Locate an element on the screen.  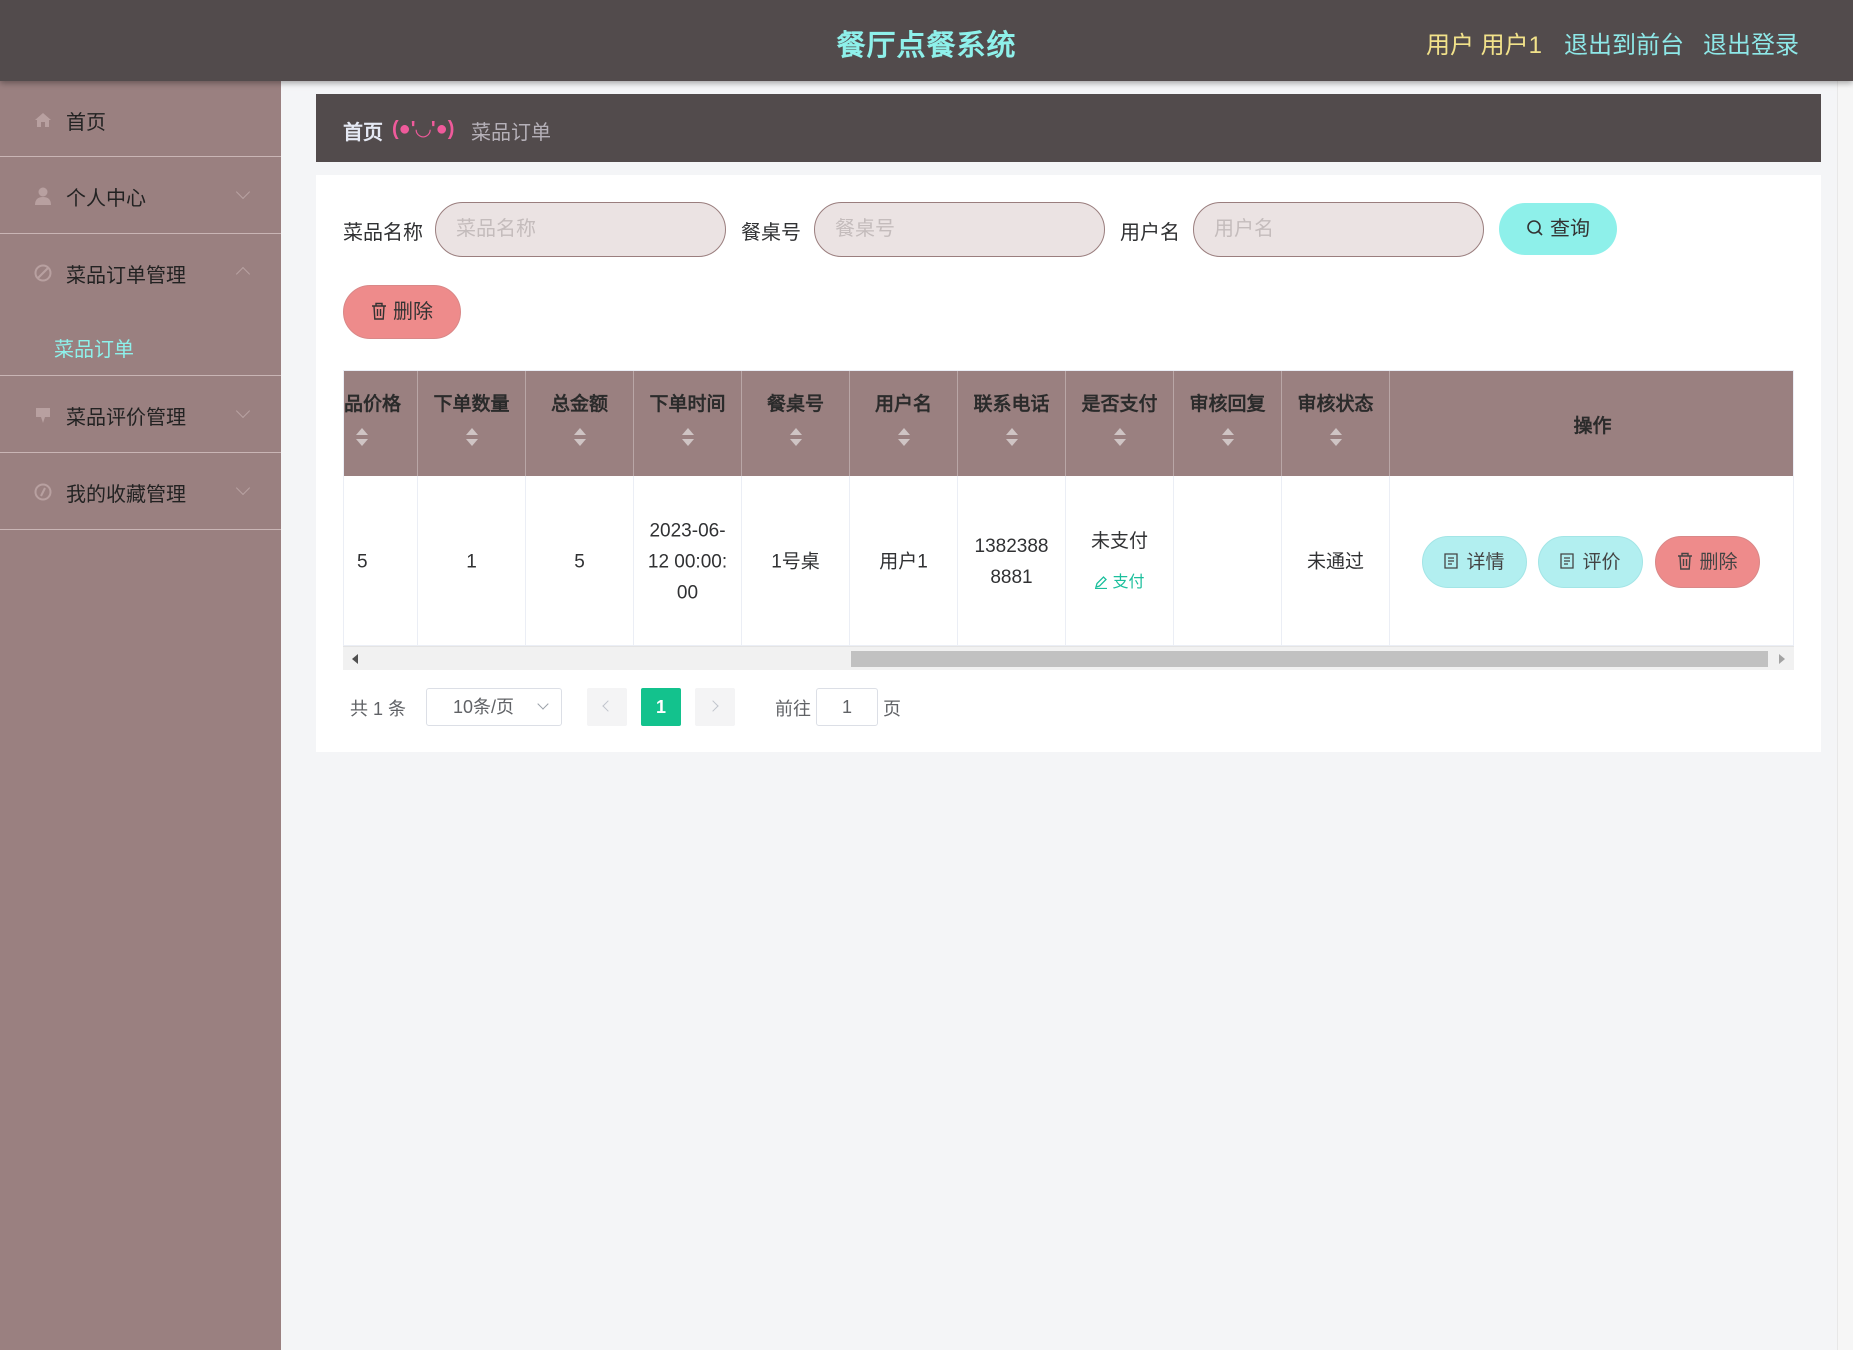
sidebar-item-label: 我的收藏管理 is located at coordinates (126, 495).